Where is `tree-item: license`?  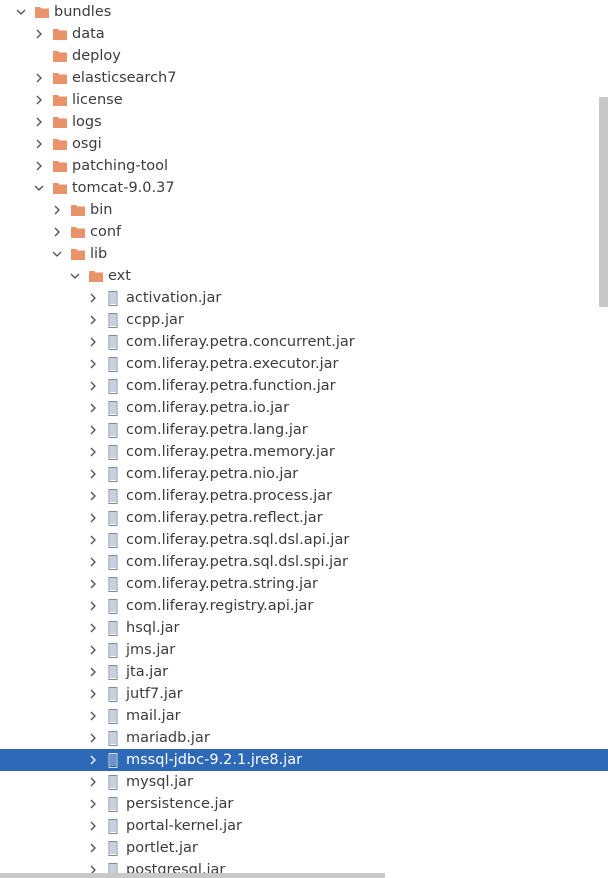 tree-item: license is located at coordinates (304, 100).